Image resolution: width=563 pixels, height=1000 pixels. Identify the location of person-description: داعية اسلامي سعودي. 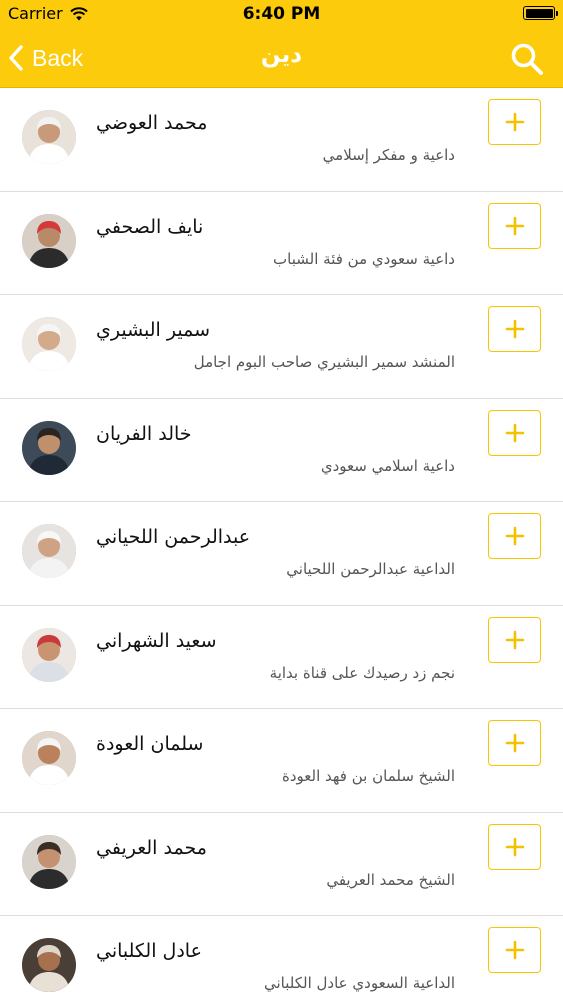
(387, 465).